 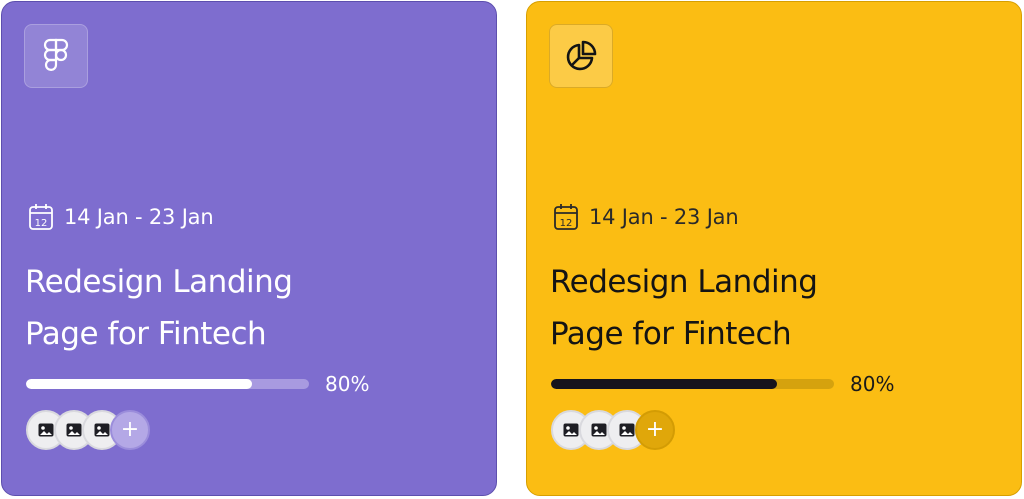 I want to click on figma-icon, so click(x=56, y=56).